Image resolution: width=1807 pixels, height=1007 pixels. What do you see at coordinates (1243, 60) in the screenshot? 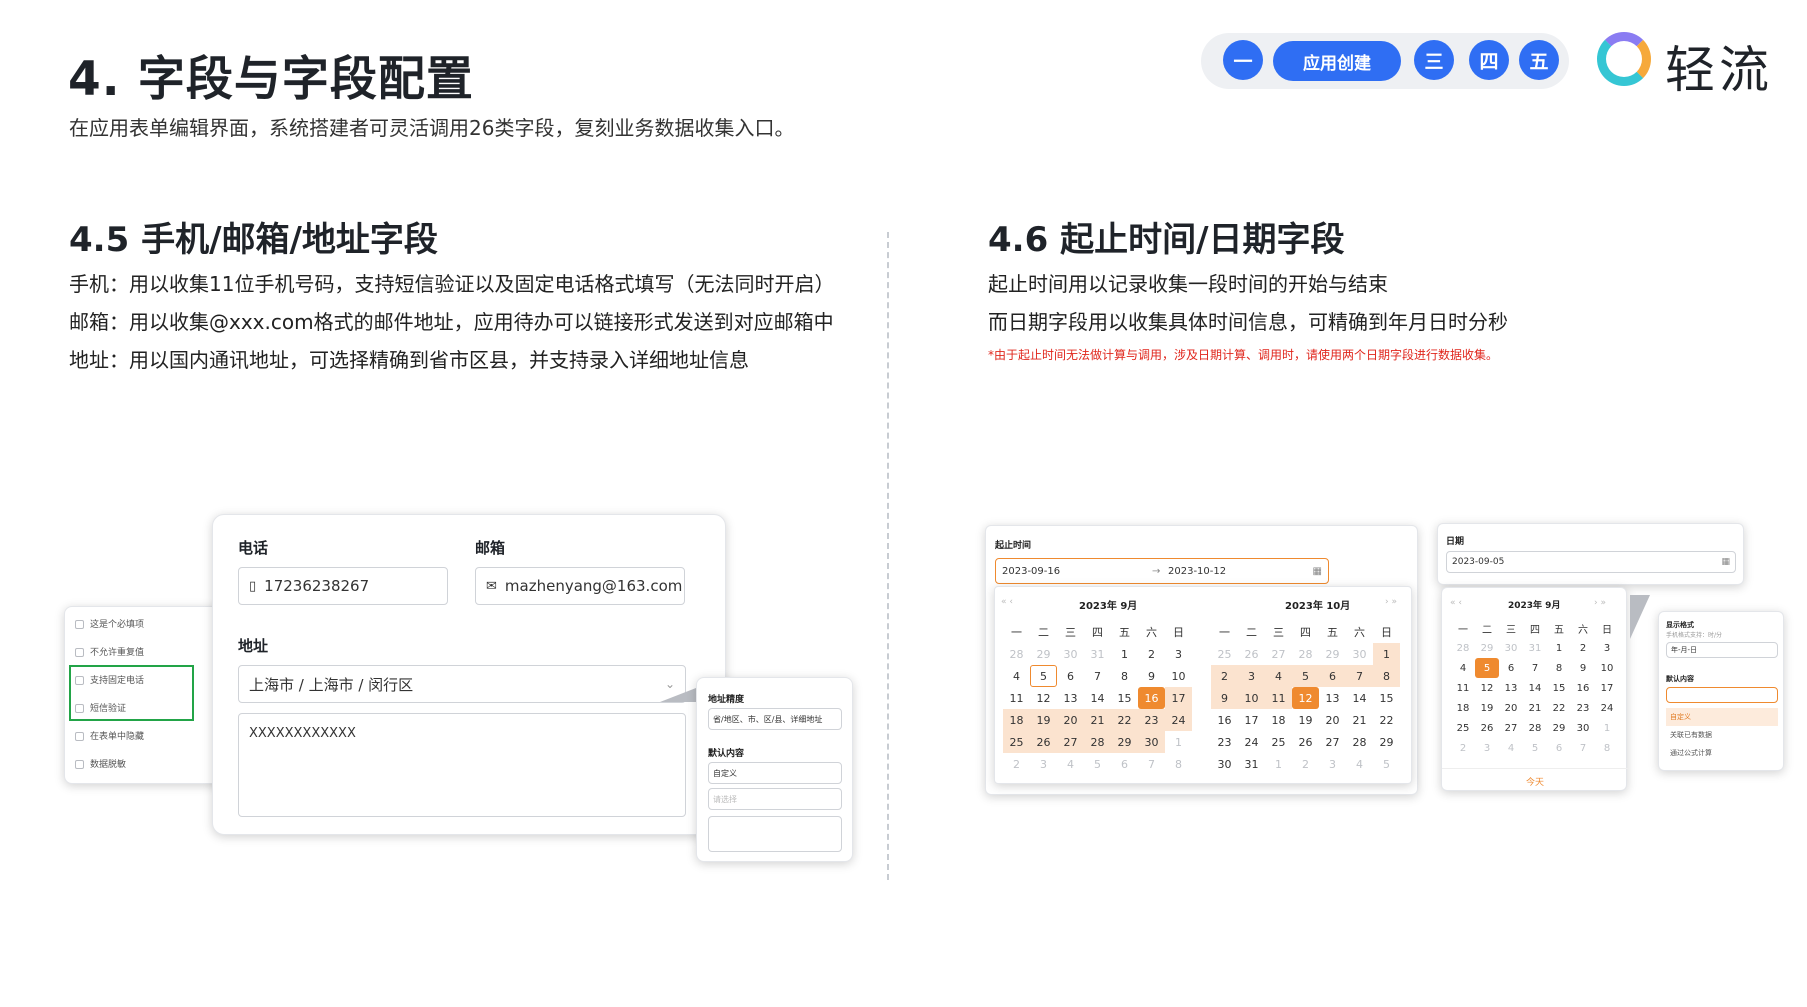
I see `step-1: 一` at bounding box center [1243, 60].